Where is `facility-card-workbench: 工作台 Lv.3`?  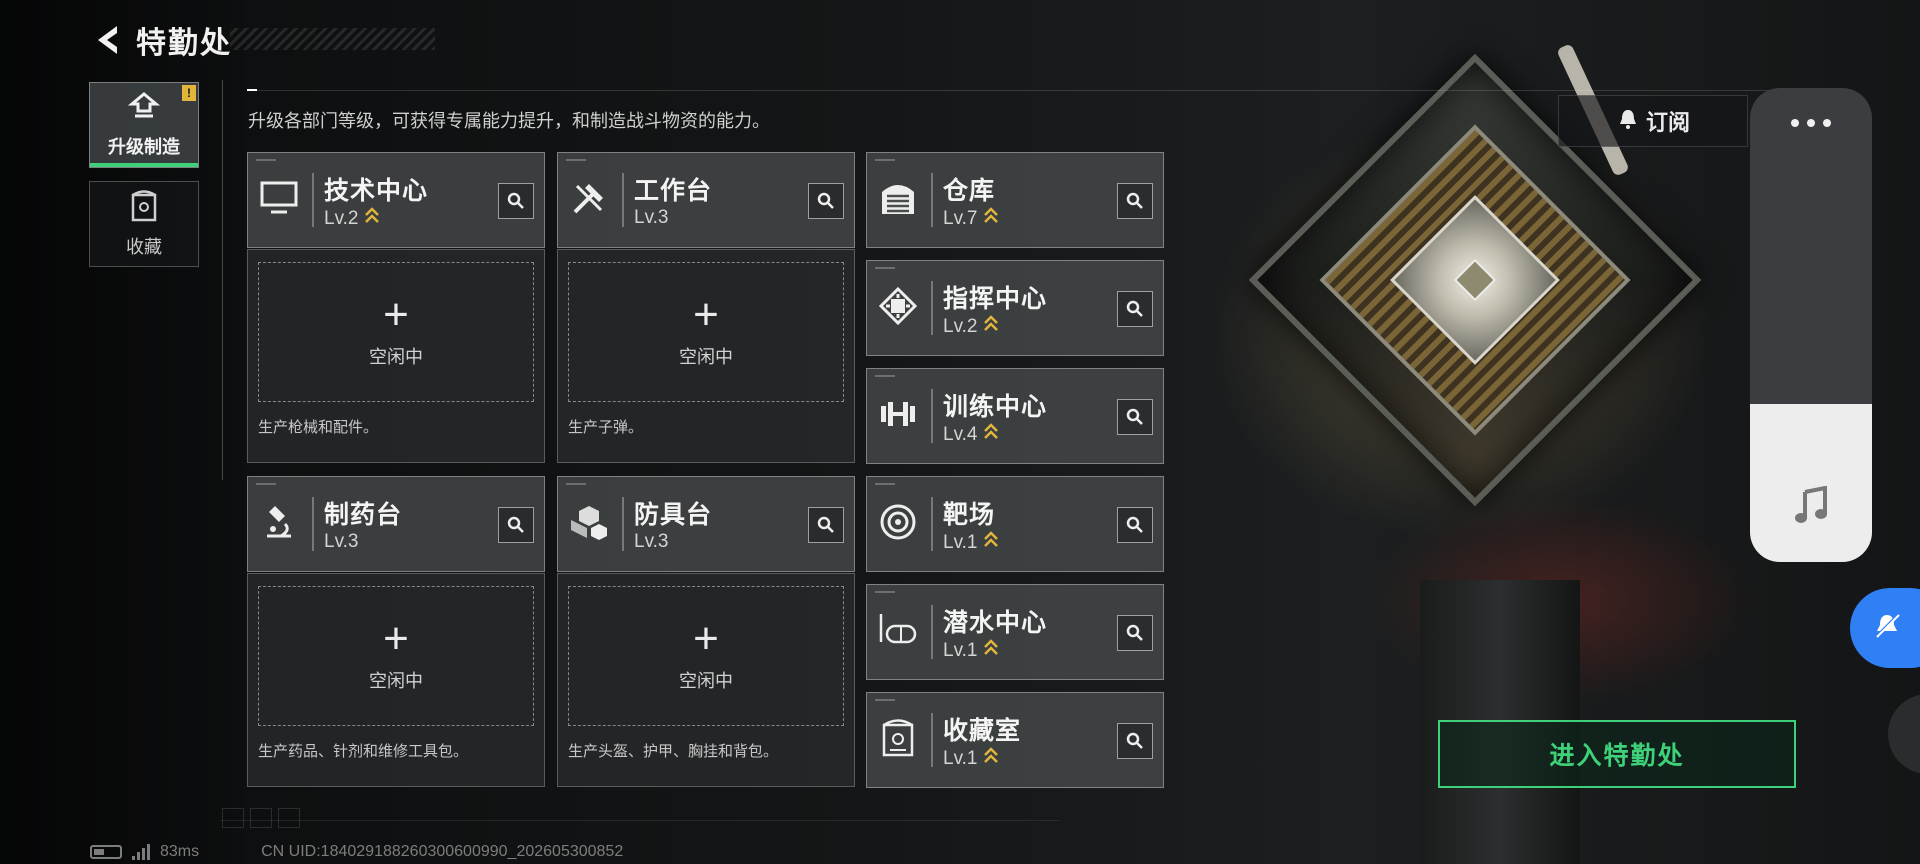
facility-card-workbench: 工作台 Lv.3 is located at coordinates (706, 200).